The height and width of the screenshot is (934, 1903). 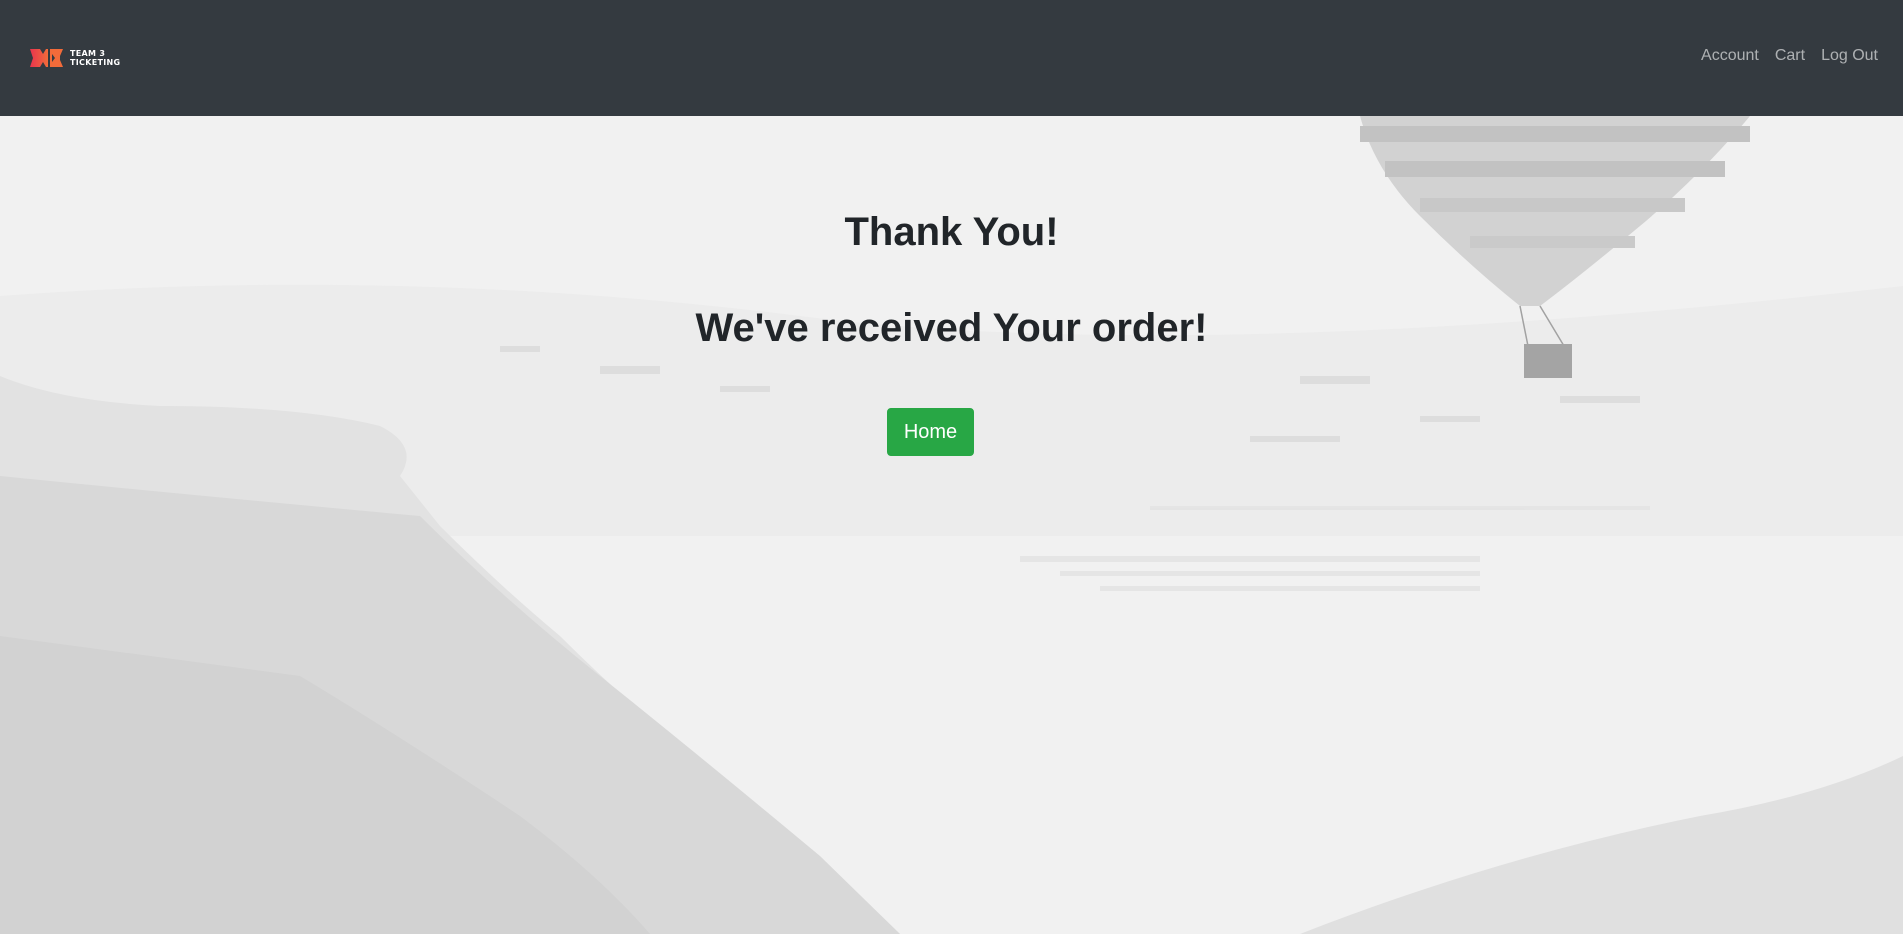 I want to click on nav-links: Account Cart Log Out, so click(x=1789, y=56).